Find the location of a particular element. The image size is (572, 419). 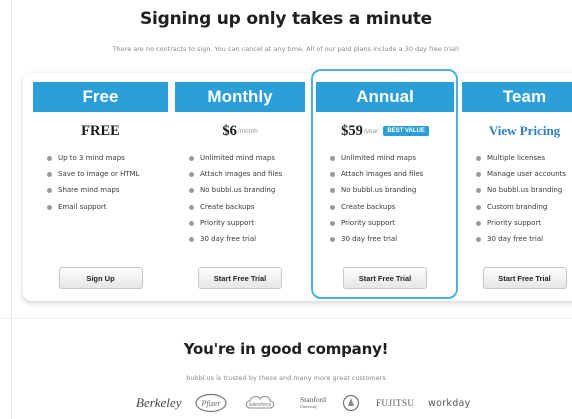

price-period: /year is located at coordinates (371, 131).